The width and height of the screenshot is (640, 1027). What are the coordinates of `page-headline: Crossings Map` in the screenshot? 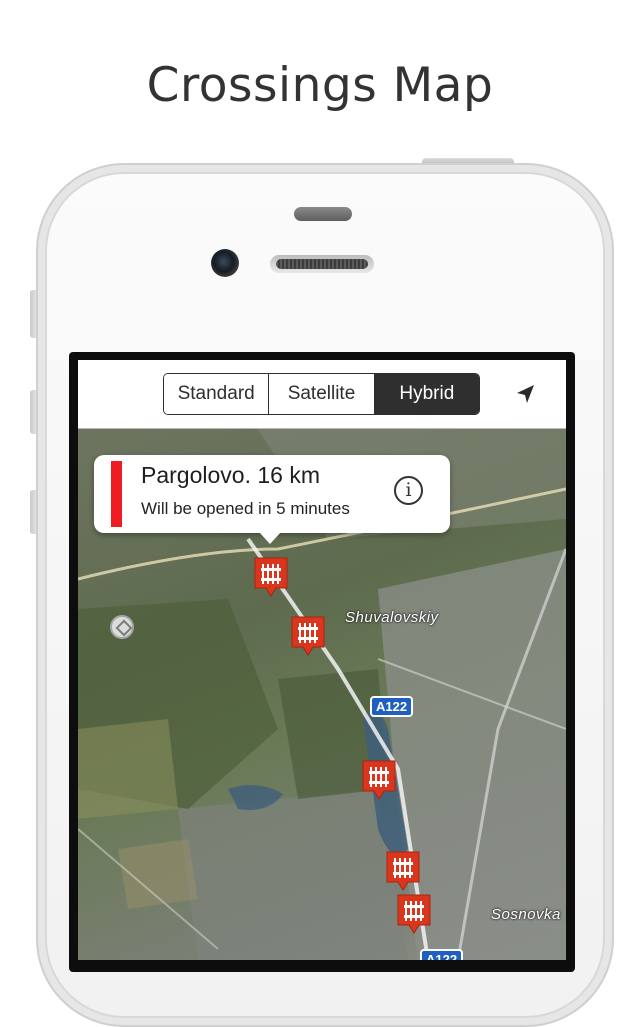 It's located at (320, 85).